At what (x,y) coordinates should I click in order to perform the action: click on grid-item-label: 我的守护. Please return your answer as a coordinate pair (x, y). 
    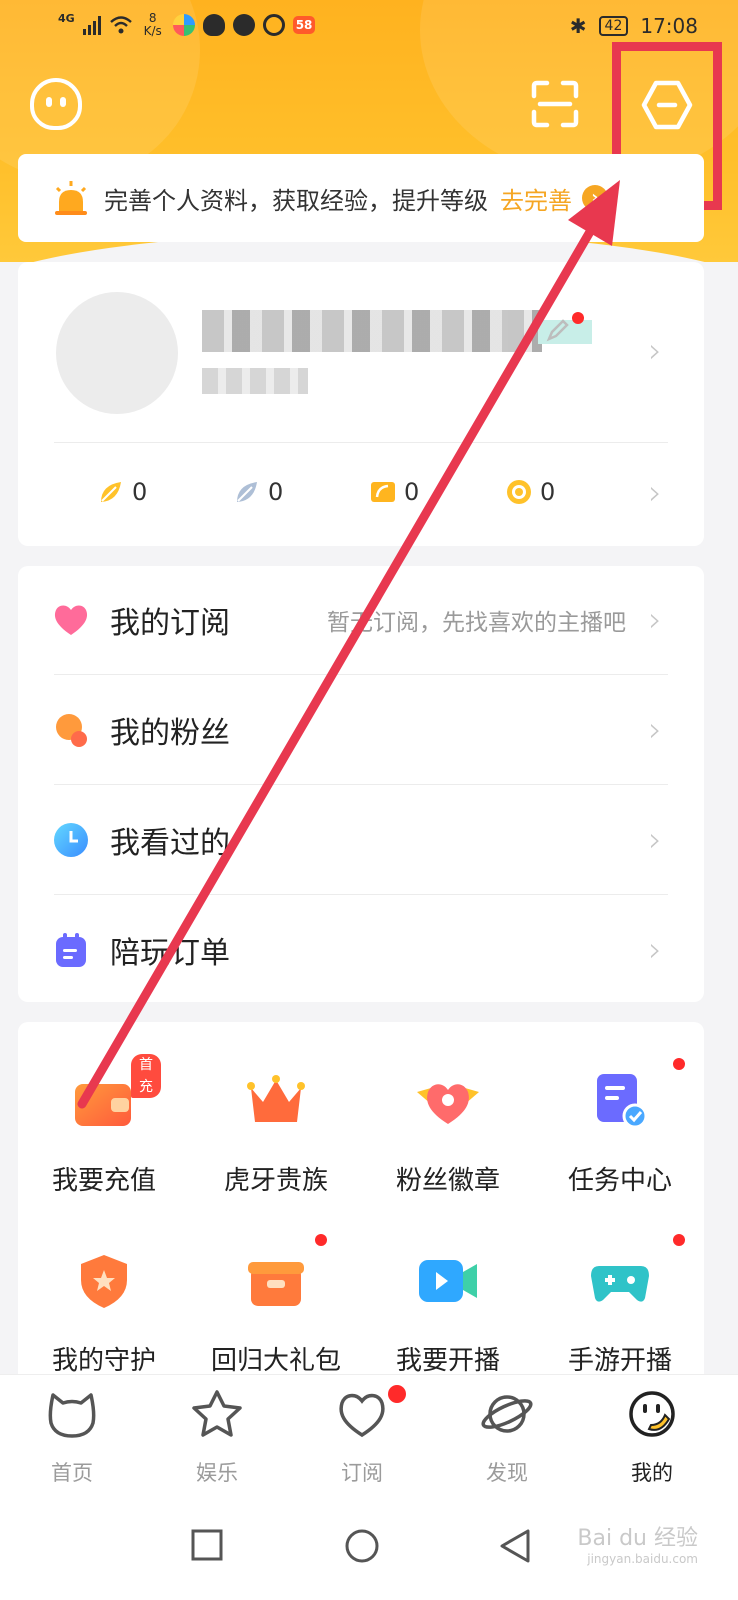
    Looking at the image, I should click on (103, 1361).